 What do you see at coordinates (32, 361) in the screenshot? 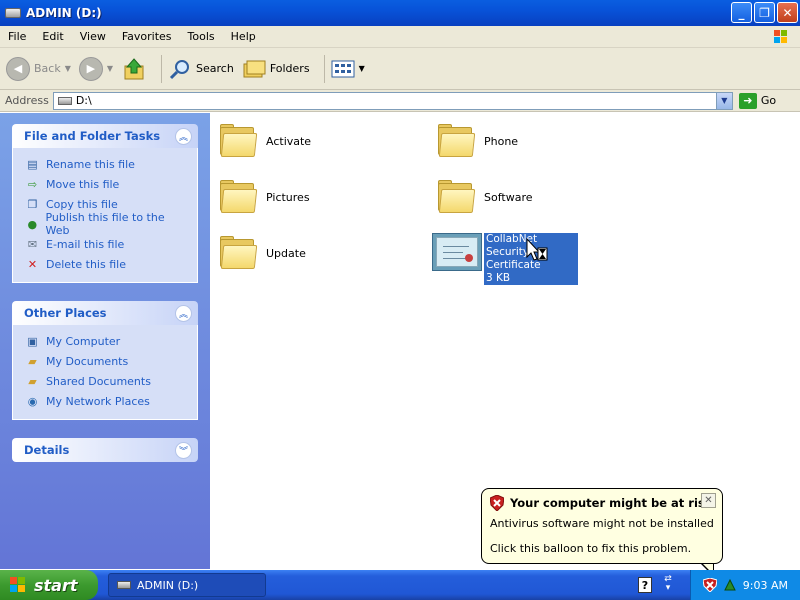
I see `documents-folder-icon: ▰` at bounding box center [32, 361].